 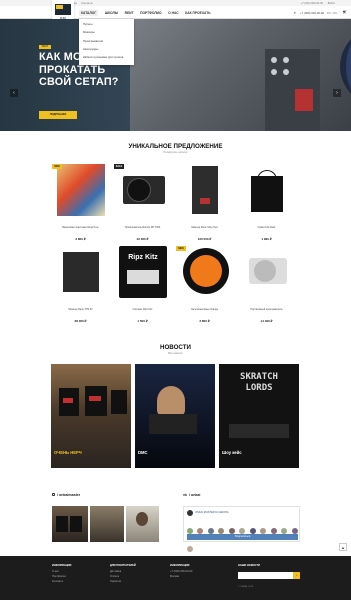 What do you see at coordinates (89, 12) in the screenshot?
I see `nav-catalog: КАТАЛОГ` at bounding box center [89, 12].